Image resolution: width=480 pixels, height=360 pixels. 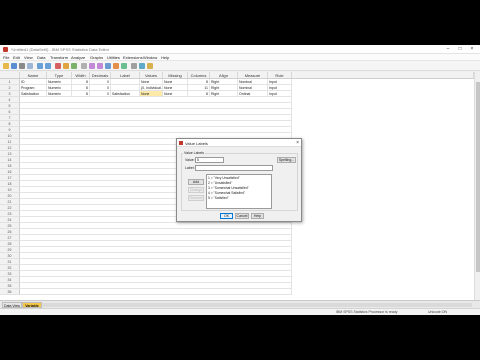 What do you see at coordinates (142, 66) in the screenshot?
I see `use-sets-icon` at bounding box center [142, 66].